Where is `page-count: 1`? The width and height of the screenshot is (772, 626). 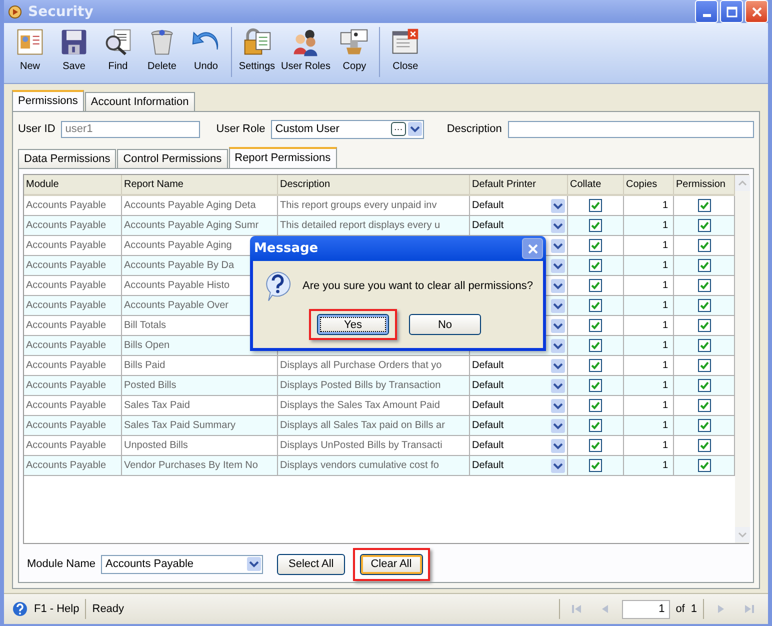
page-count: 1 is located at coordinates (693, 609).